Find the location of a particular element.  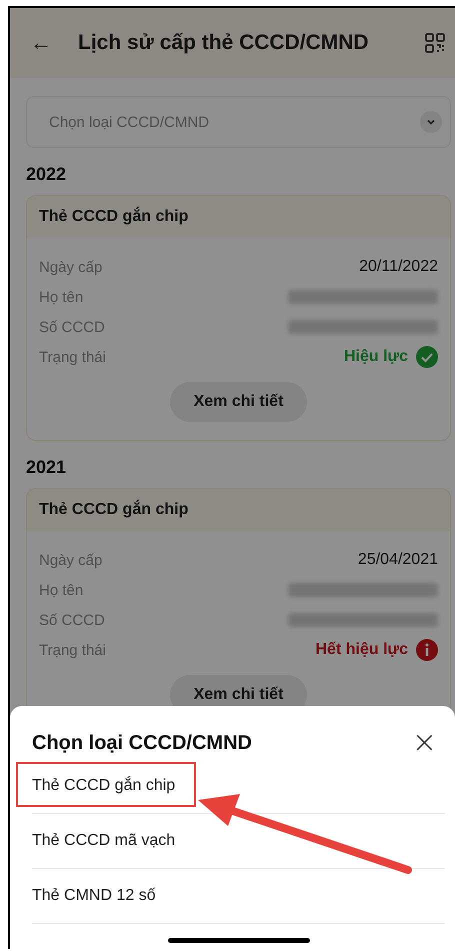

close-button: × is located at coordinates (424, 743).